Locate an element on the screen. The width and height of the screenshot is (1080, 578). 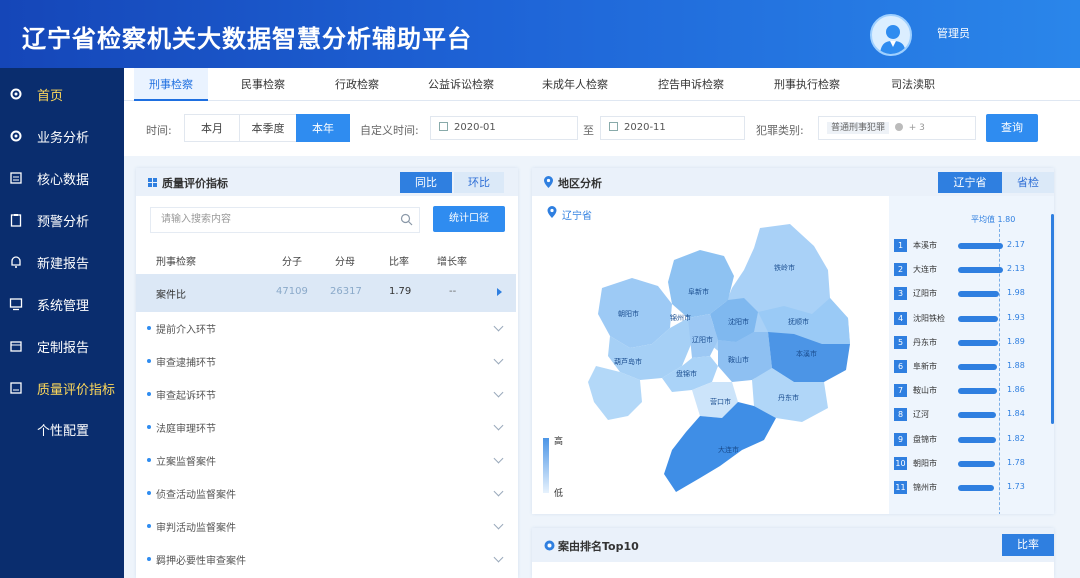
grid-icon is located at coordinates (152, 182).